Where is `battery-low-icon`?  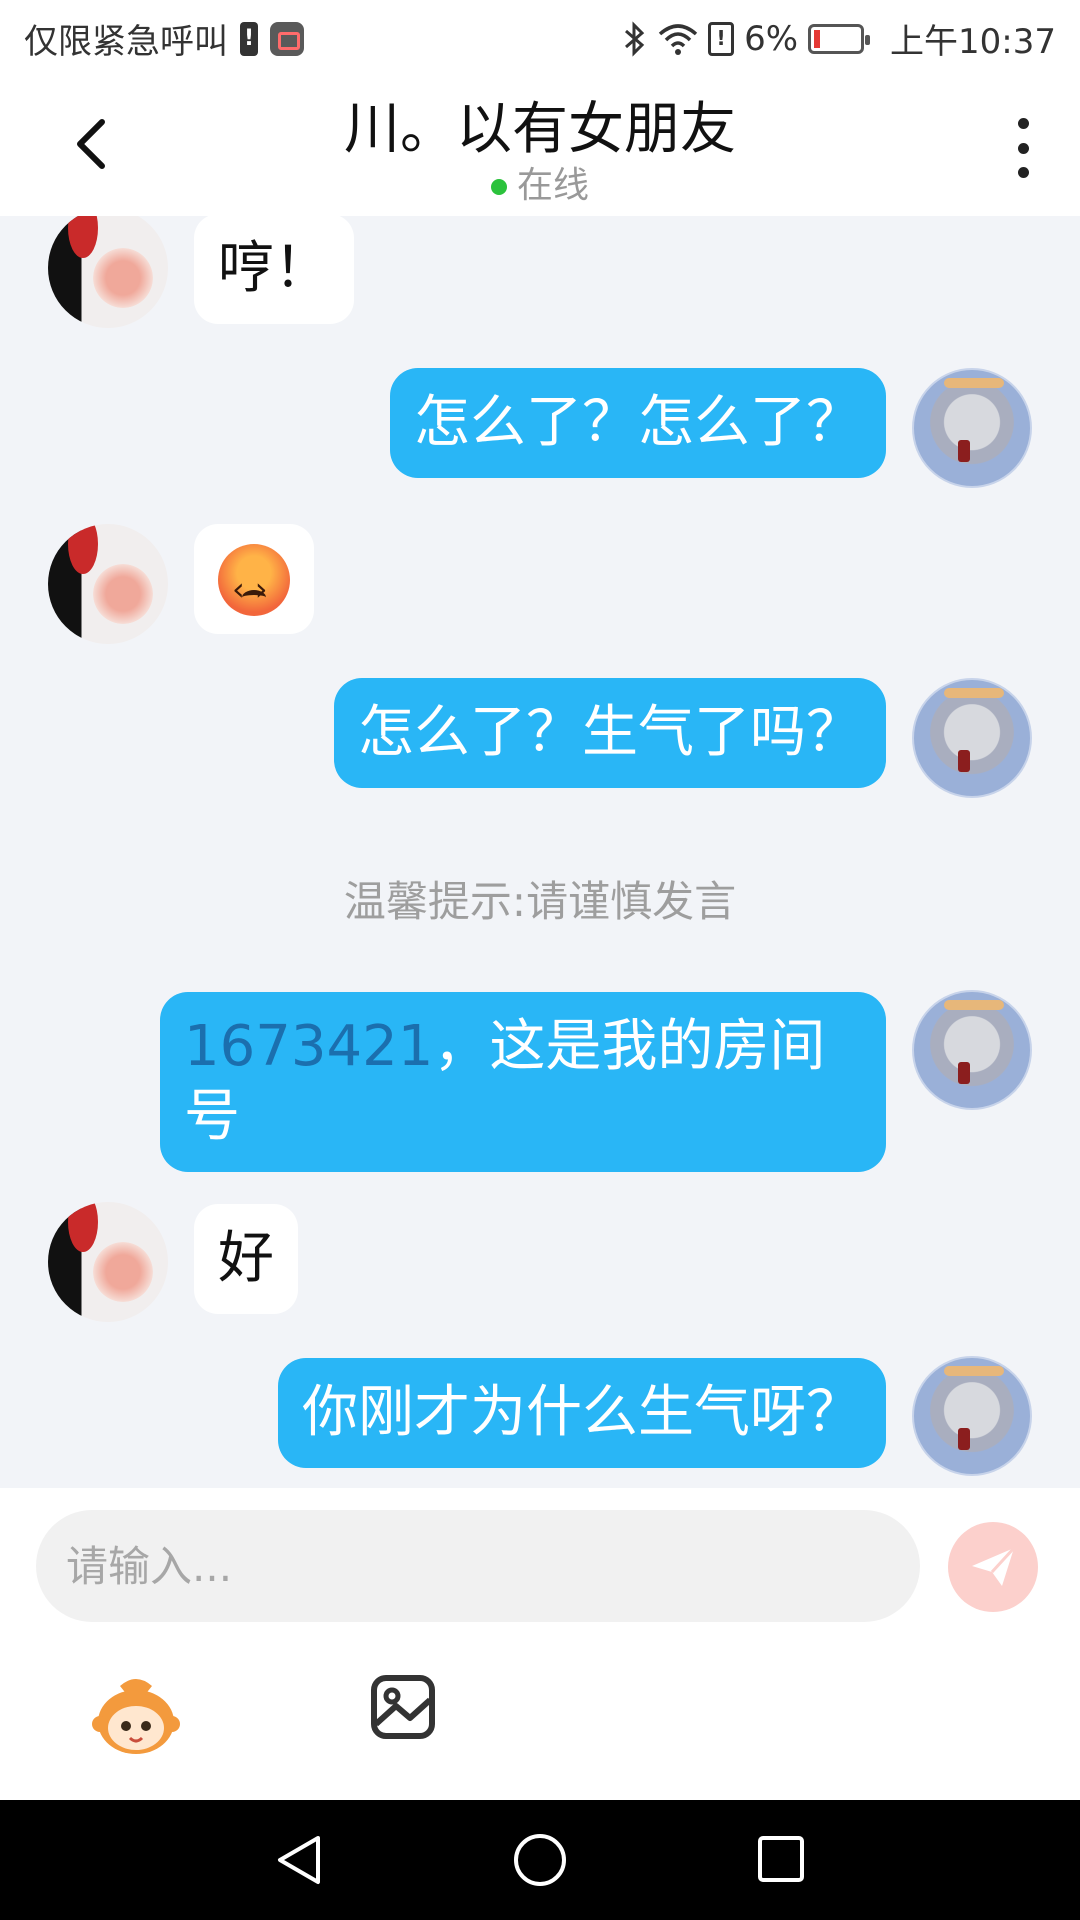 battery-low-icon is located at coordinates (839, 38).